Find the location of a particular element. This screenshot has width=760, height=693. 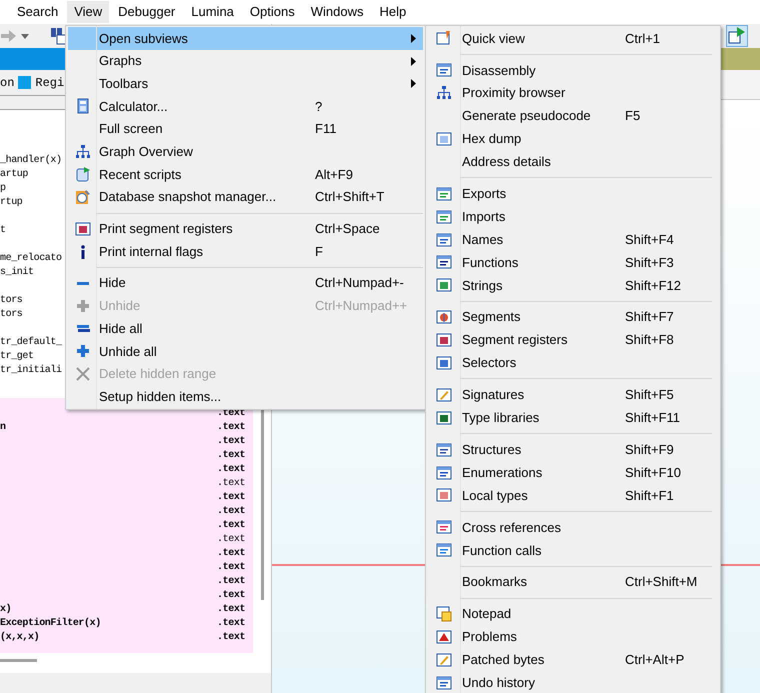

legend-label: on is located at coordinates (7, 83).